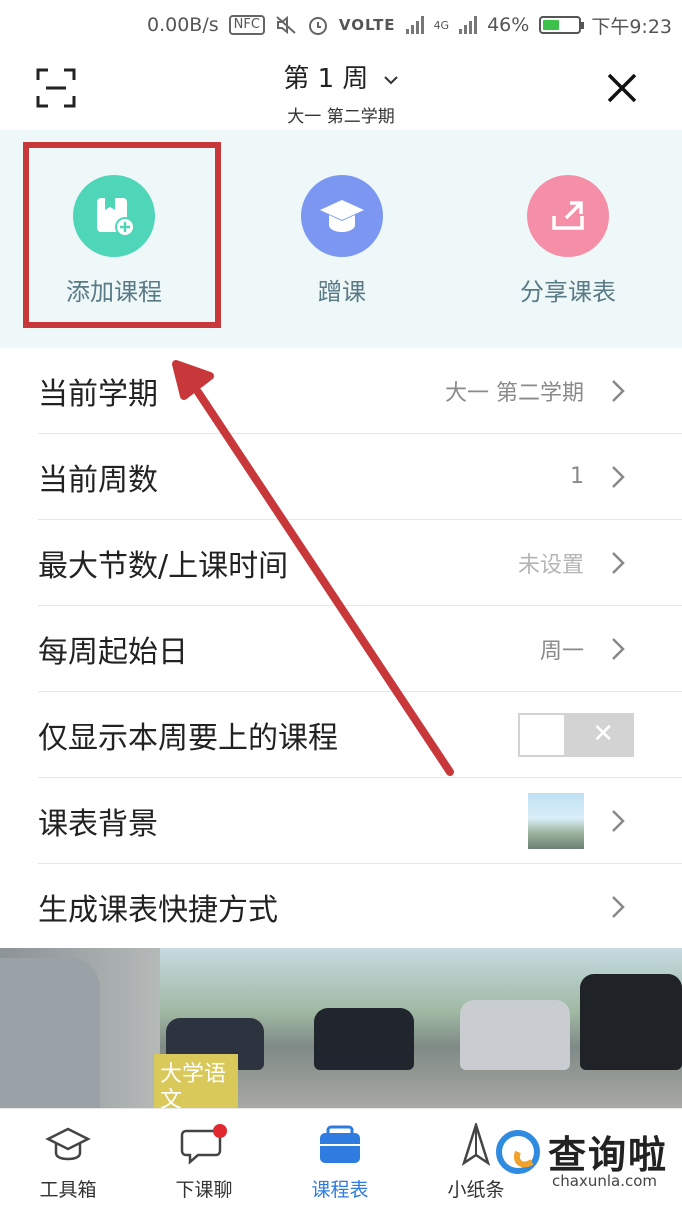 Image resolution: width=682 pixels, height=1212 pixels. Describe the element at coordinates (182, 25) in the screenshot. I see `net-speed: 0.00B/s` at that location.